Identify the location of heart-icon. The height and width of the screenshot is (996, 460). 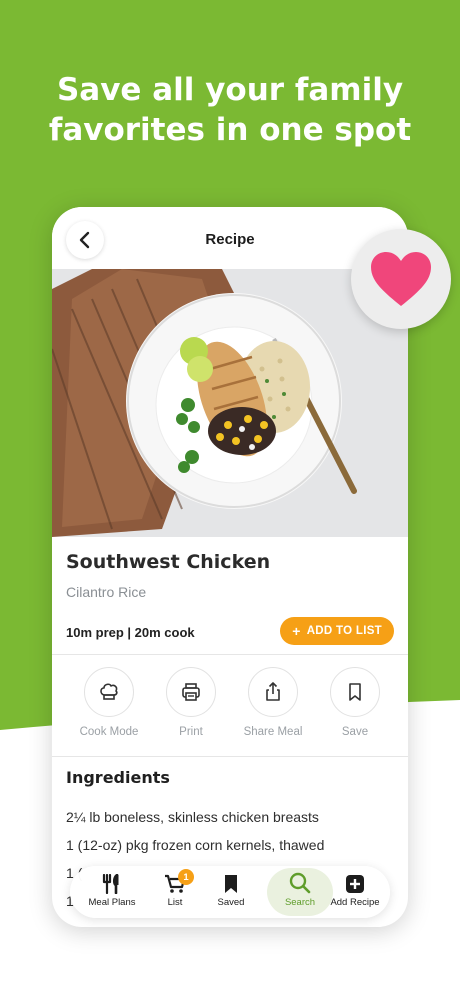
(401, 279).